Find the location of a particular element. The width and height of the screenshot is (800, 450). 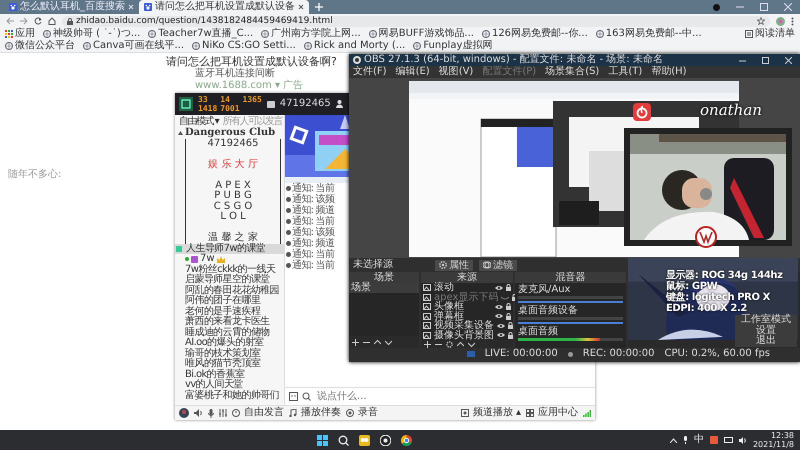

toolbar-button: 滤镜 is located at coordinates (498, 265).